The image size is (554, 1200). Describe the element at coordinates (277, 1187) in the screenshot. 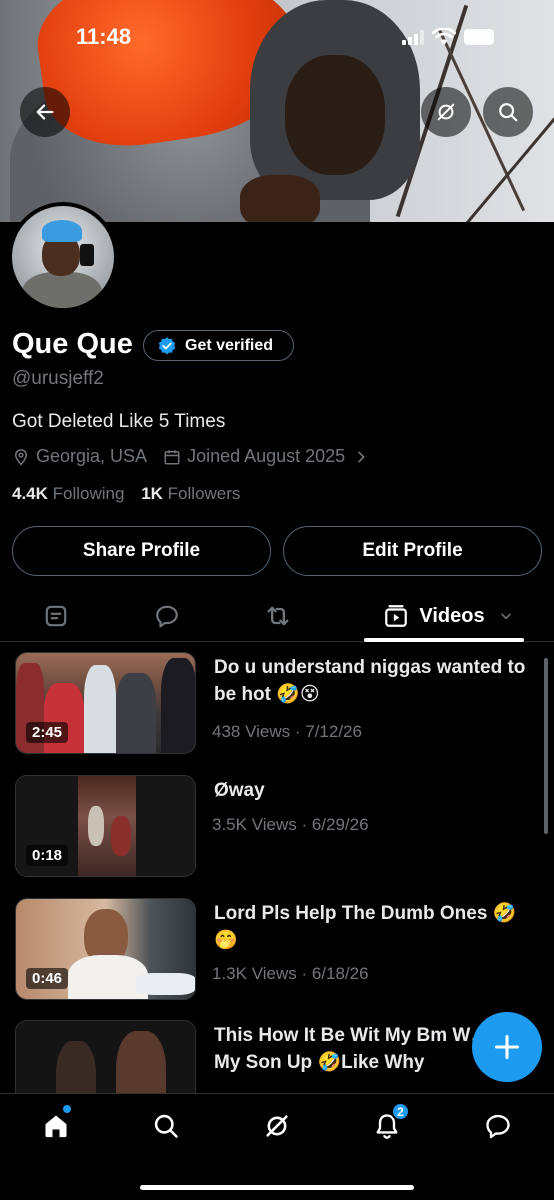

I see `home-indicator` at that location.